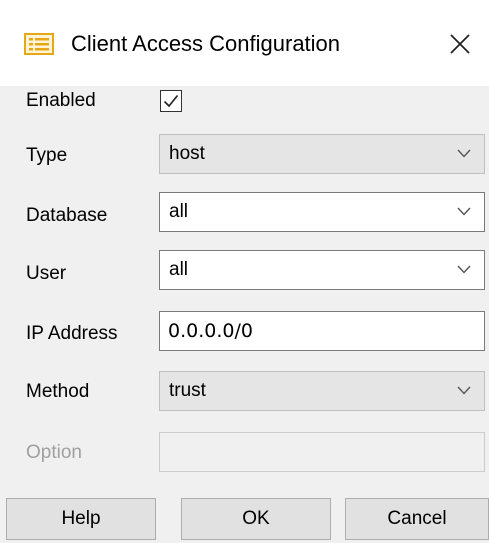 Image resolution: width=489 pixels, height=543 pixels. What do you see at coordinates (47, 155) in the screenshot?
I see `type-label: Type` at bounding box center [47, 155].